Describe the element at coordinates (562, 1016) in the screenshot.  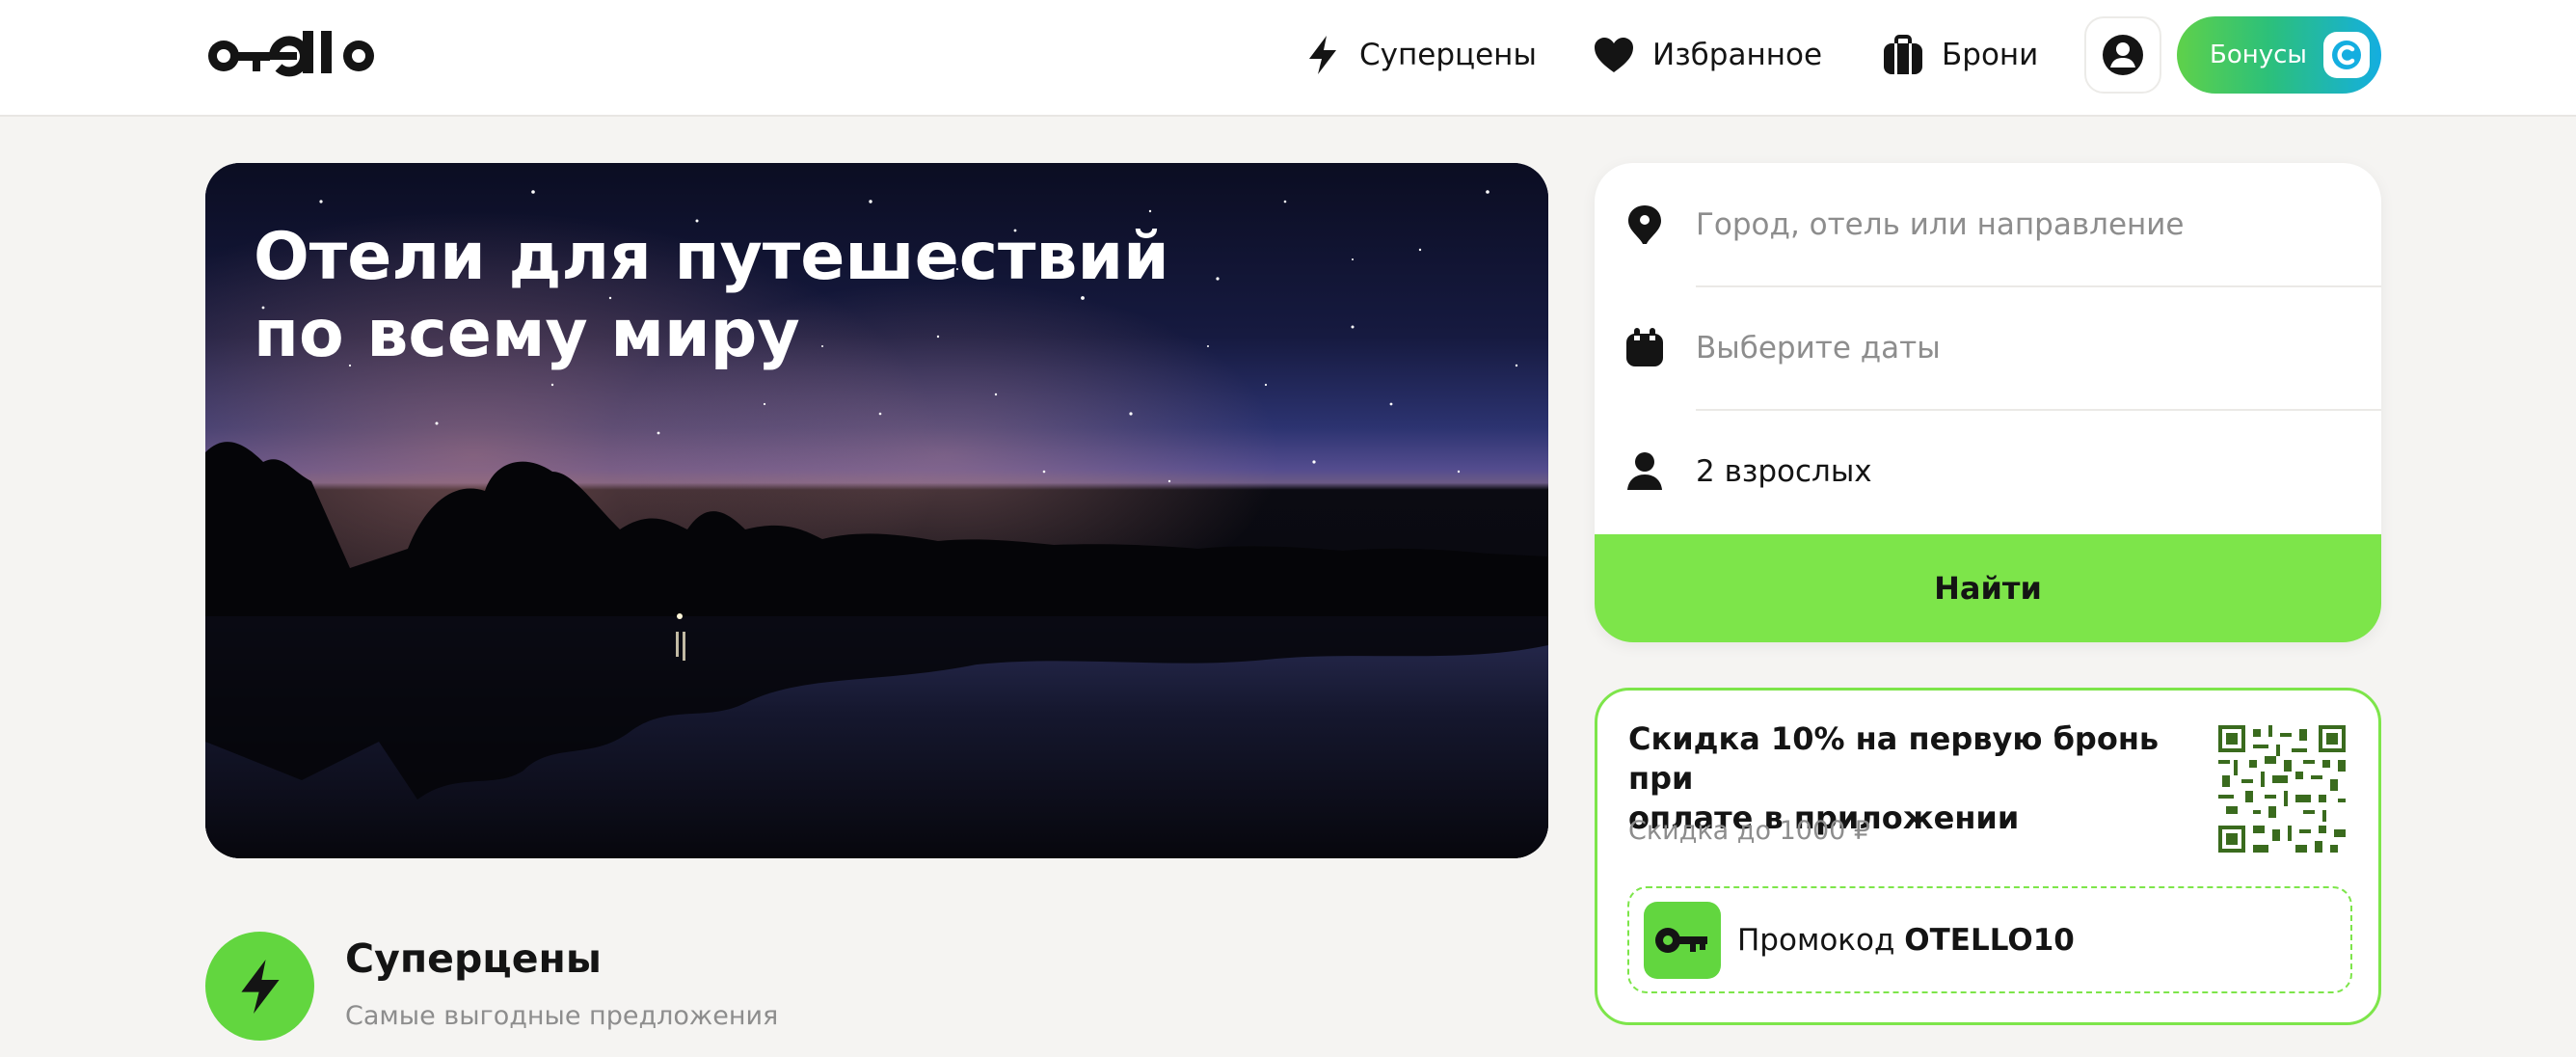
I see `superprices-subtitle: Самые выгодные предложения` at that location.